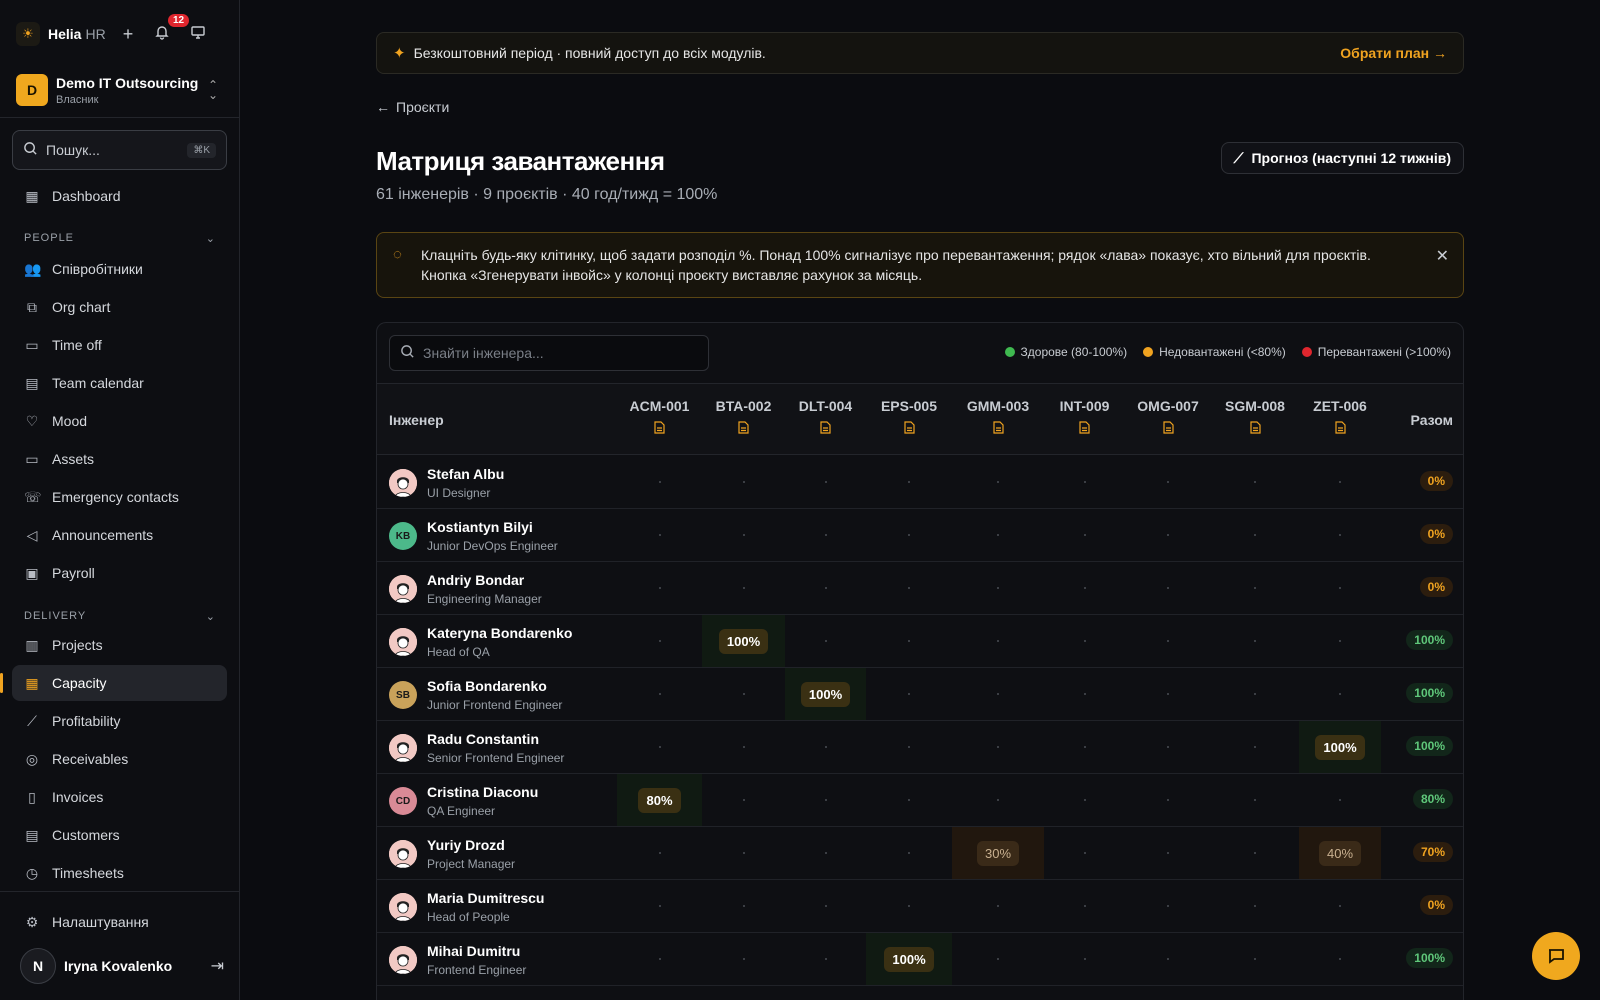 Image resolution: width=1600 pixels, height=1000 pixels. What do you see at coordinates (119, 797) in the screenshot?
I see `nav-invoices: ▯ Invoices` at bounding box center [119, 797].